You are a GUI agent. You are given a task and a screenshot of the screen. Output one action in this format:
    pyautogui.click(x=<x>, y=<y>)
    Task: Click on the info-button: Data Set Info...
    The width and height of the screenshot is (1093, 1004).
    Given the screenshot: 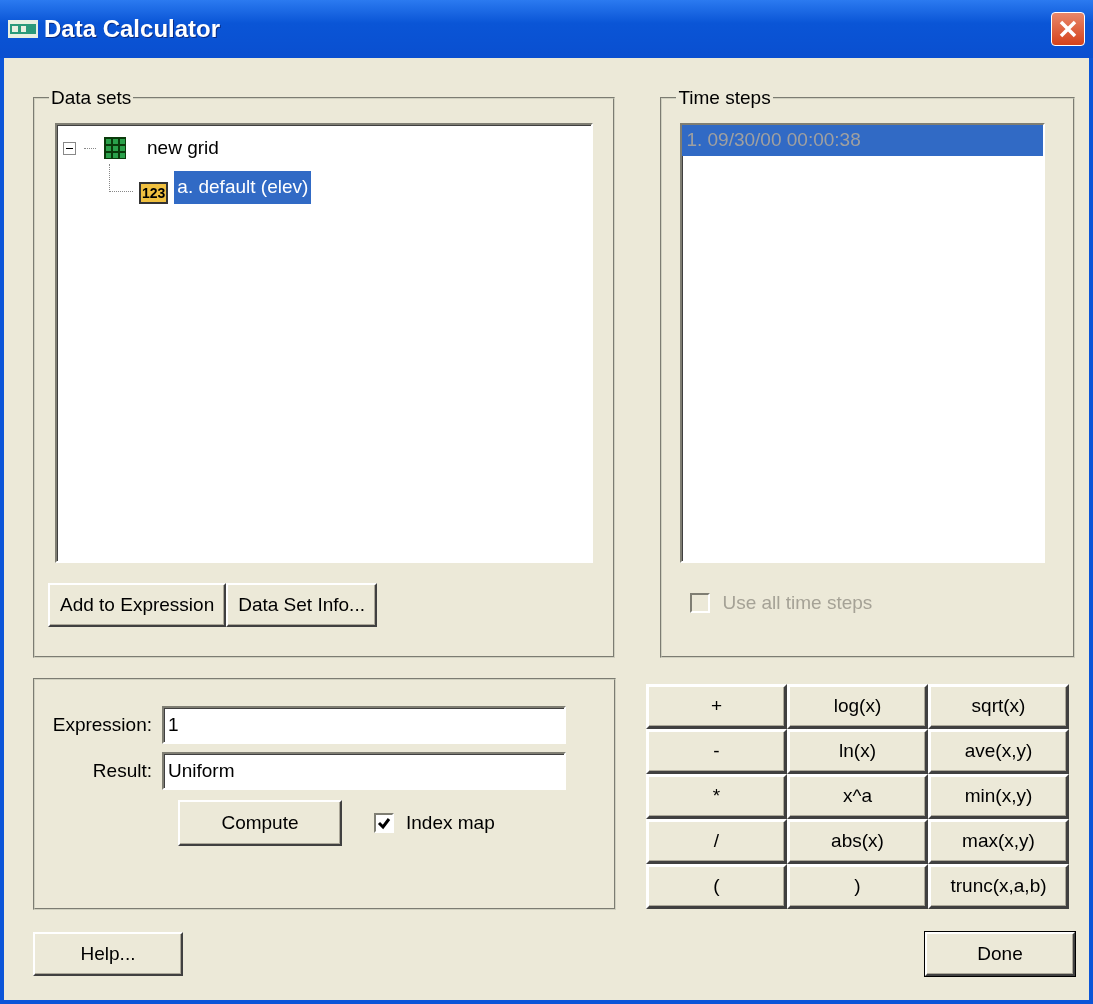 What is the action you would take?
    pyautogui.click(x=301, y=605)
    